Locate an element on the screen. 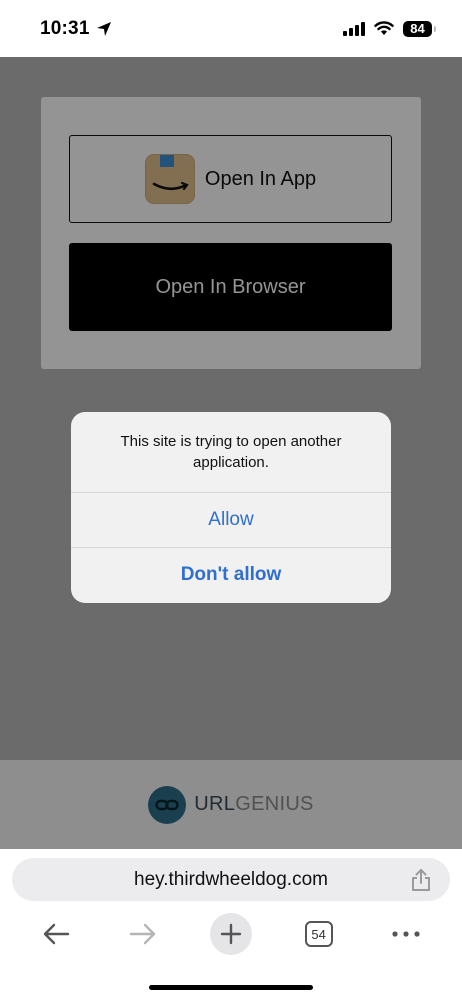  status-time: 10:31 is located at coordinates (65, 28).